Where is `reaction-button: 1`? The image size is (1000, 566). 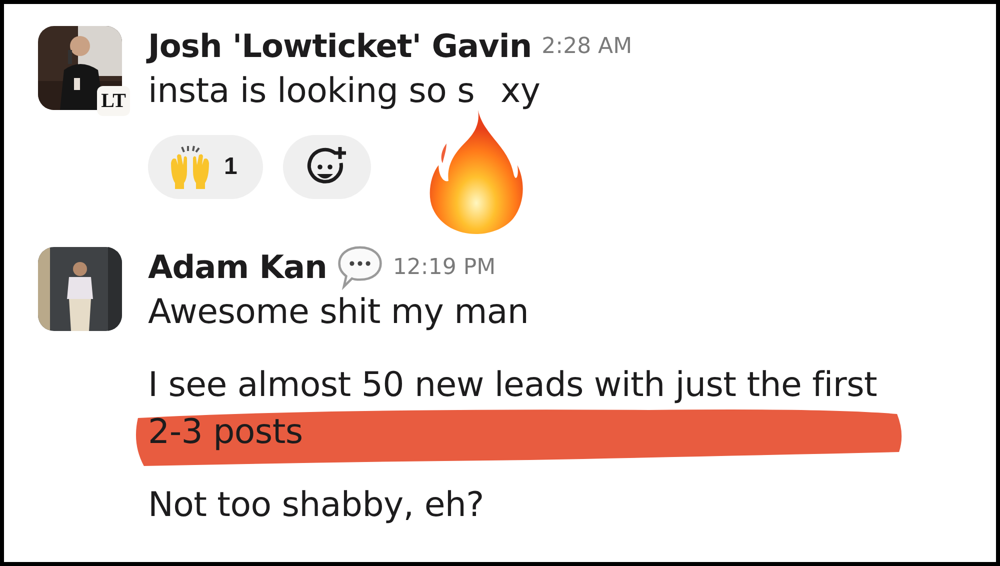 reaction-button: 1 is located at coordinates (206, 167).